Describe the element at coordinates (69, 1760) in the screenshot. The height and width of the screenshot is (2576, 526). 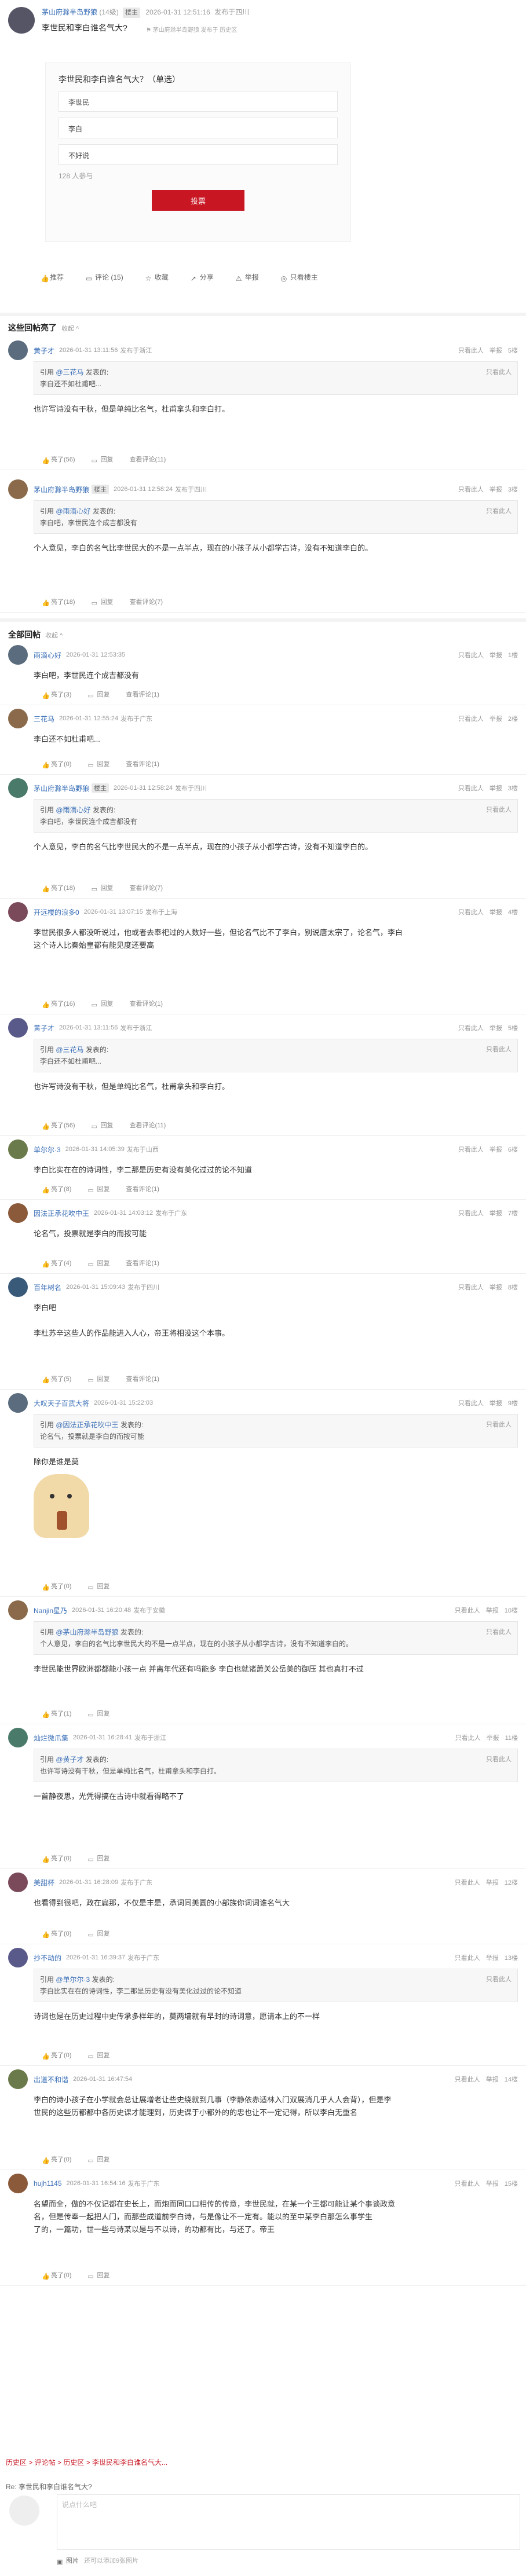
I see `quote-user: @黄子才` at that location.